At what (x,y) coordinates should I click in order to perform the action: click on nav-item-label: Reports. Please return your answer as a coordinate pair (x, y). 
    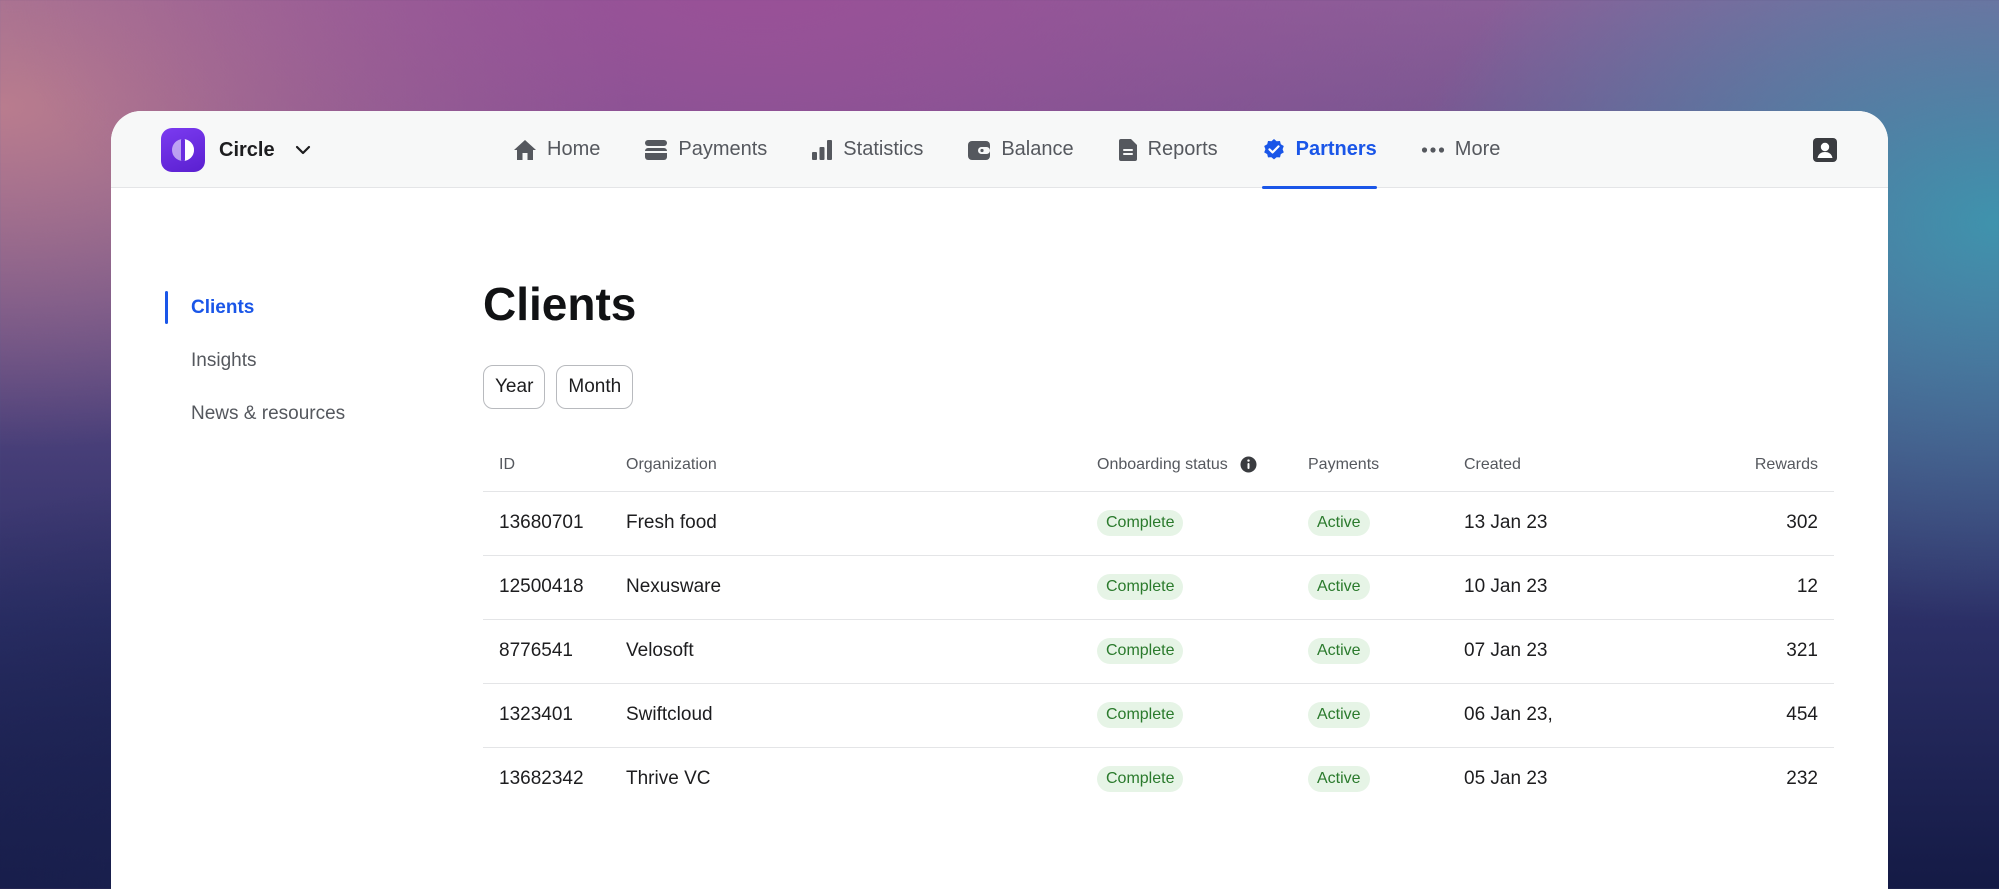
    Looking at the image, I should click on (1182, 149).